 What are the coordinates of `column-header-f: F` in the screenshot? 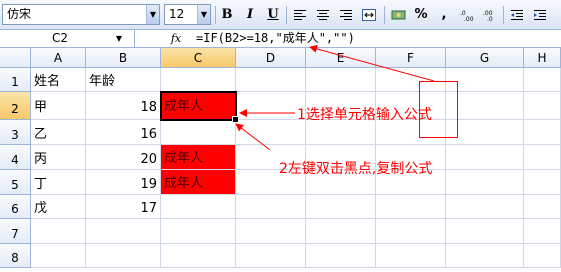 It's located at (411, 58).